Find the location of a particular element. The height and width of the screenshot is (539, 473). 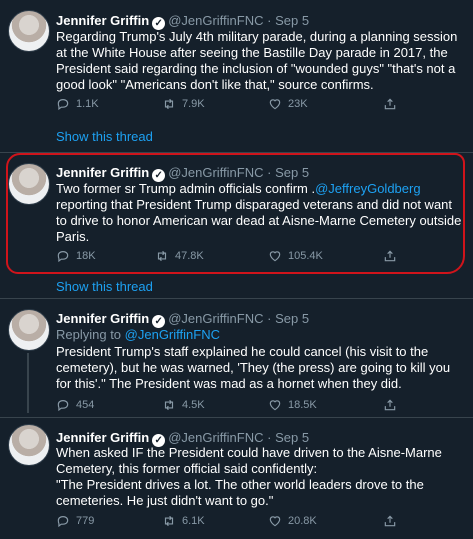

tweet-actions: 454 4.5K 18.5K is located at coordinates (256, 406).